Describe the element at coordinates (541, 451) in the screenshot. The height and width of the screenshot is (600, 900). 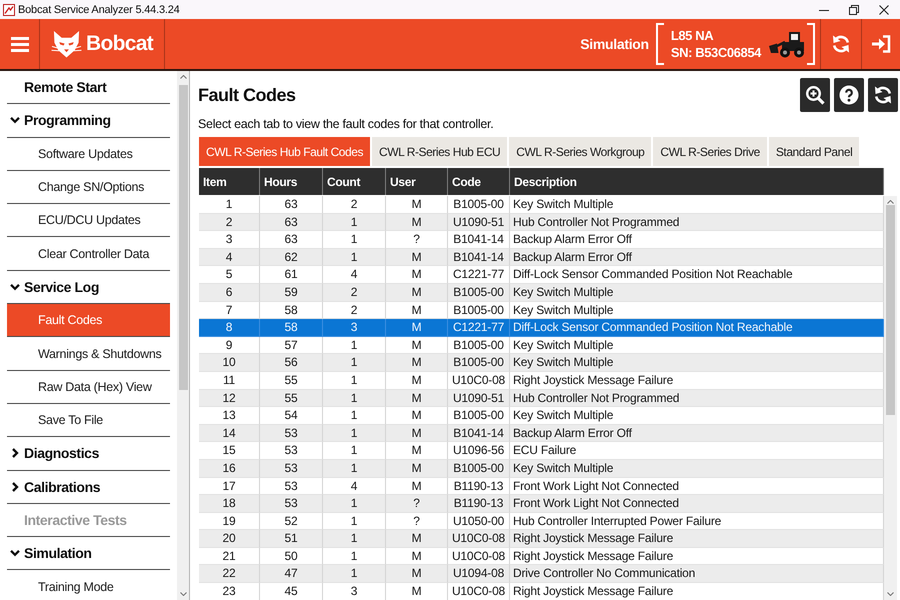
I see `table-row: 15 53 1 M U1096-56 ECU Failure` at that location.